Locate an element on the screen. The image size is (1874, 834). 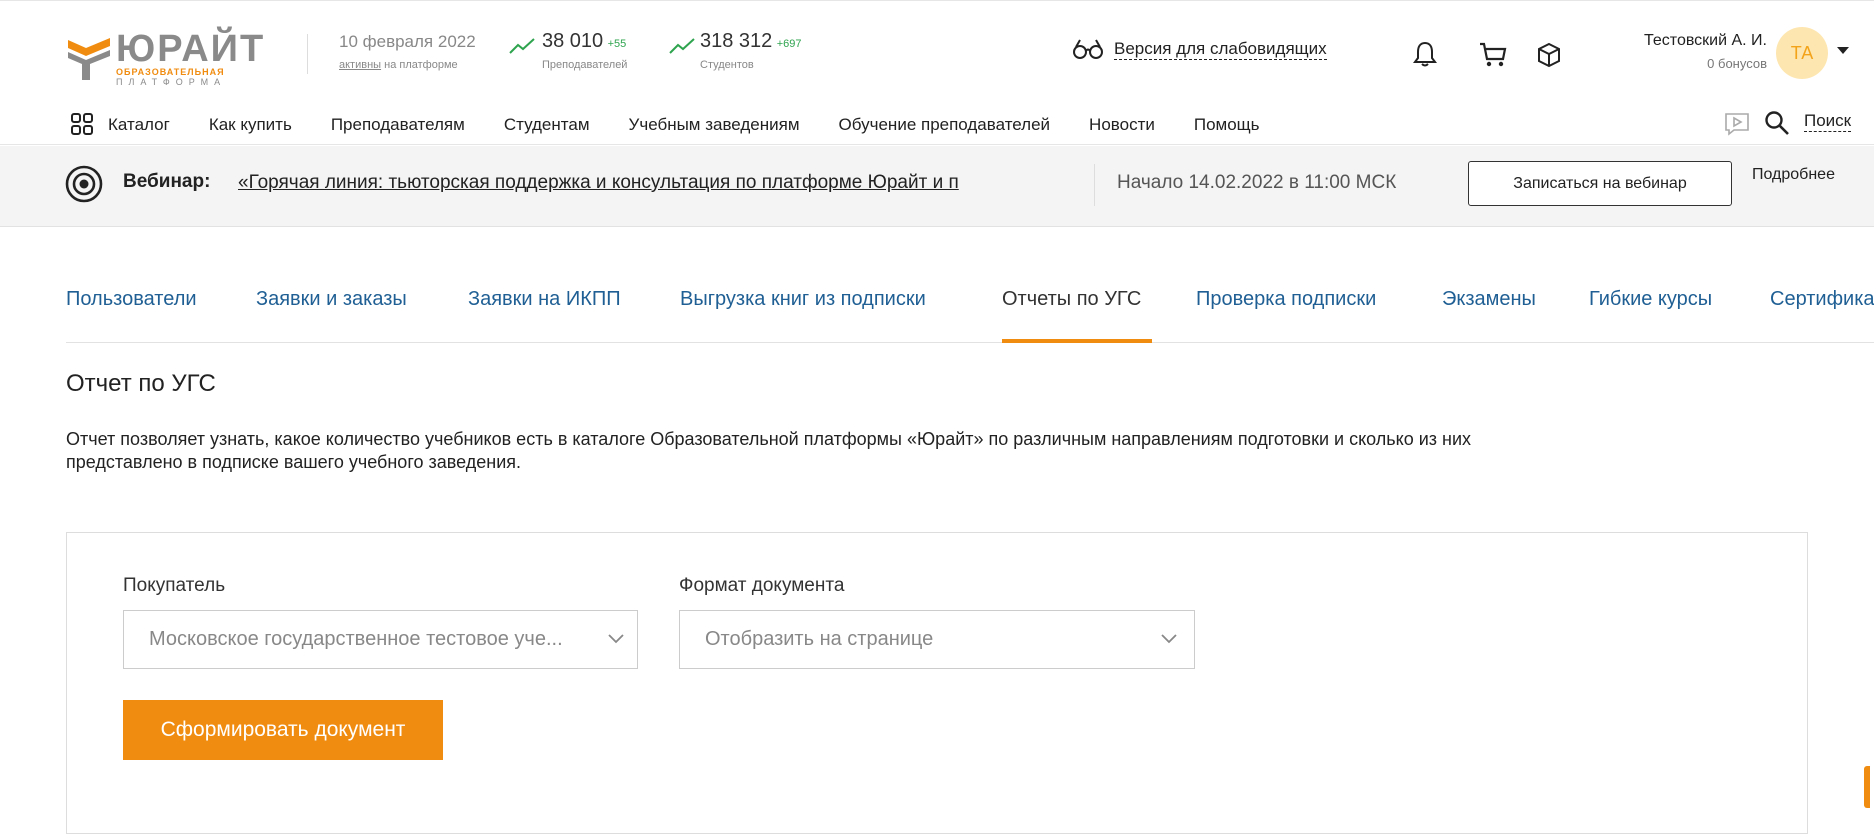
low-vision-label: Версия для слабовидящих is located at coordinates (1220, 49).